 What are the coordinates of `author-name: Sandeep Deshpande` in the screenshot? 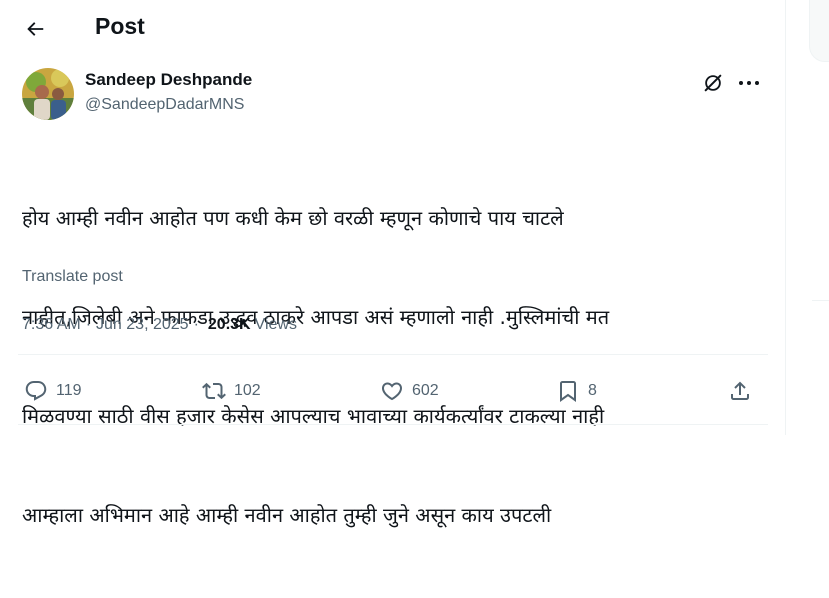 It's located at (168, 80).